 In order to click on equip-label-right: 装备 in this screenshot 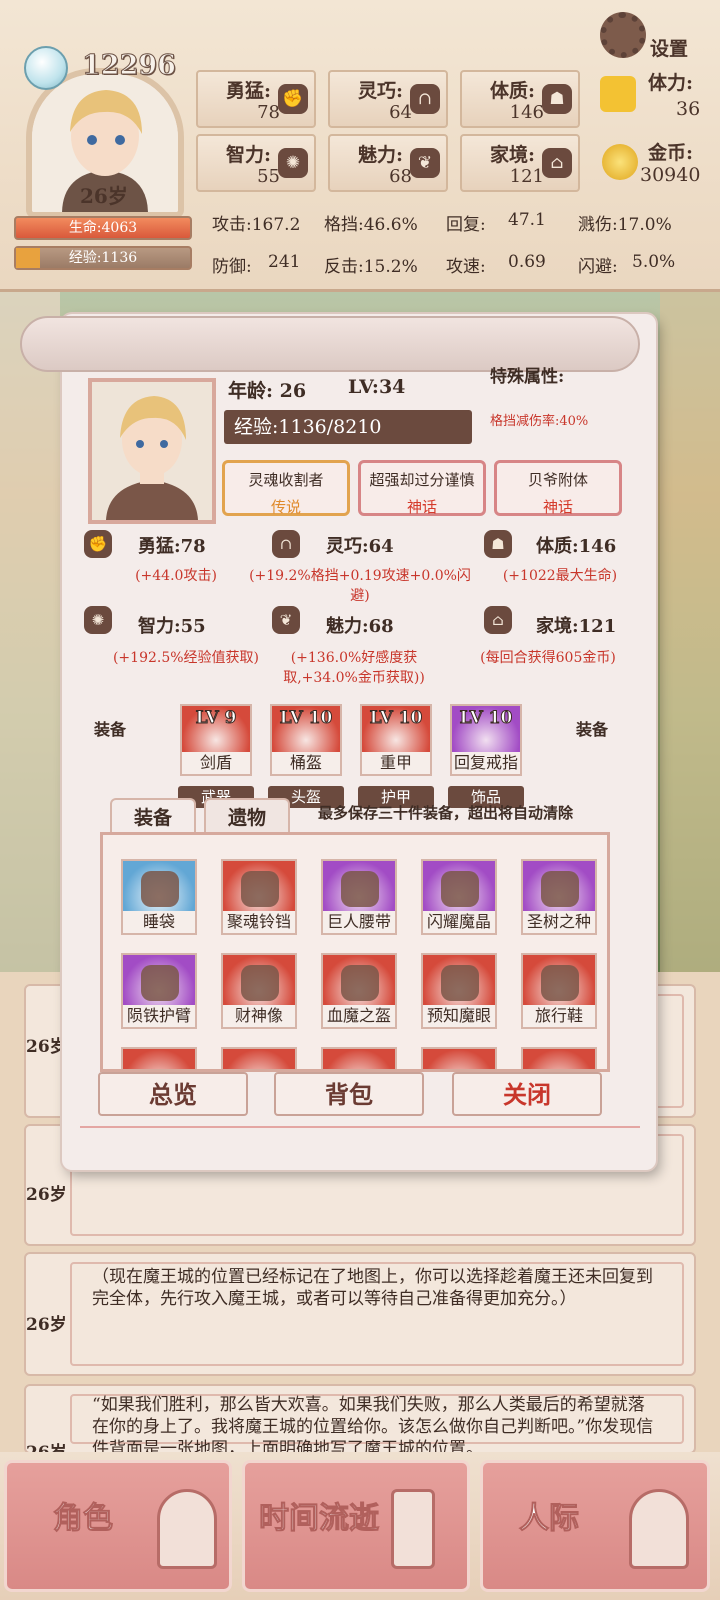, I will do `click(592, 729)`.